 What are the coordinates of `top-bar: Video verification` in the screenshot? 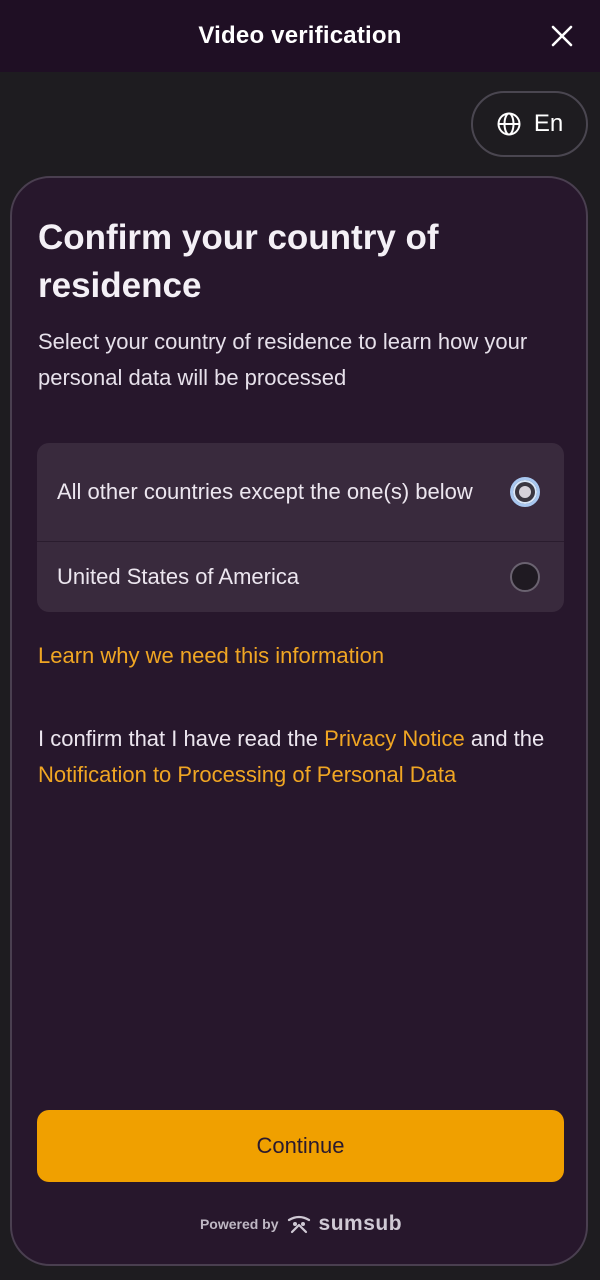 It's located at (300, 36).